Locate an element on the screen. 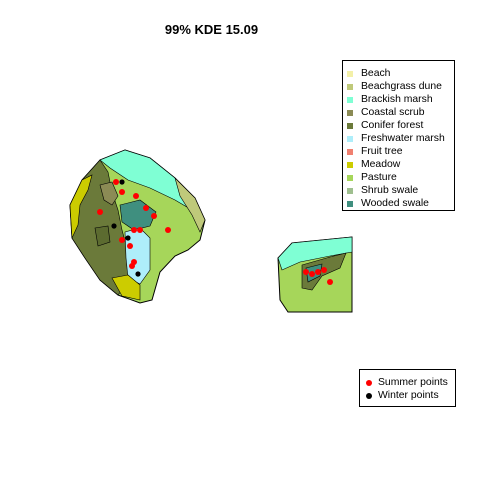 The width and height of the screenshot is (480, 480). legend-entry: Fruit tree is located at coordinates (400, 151).